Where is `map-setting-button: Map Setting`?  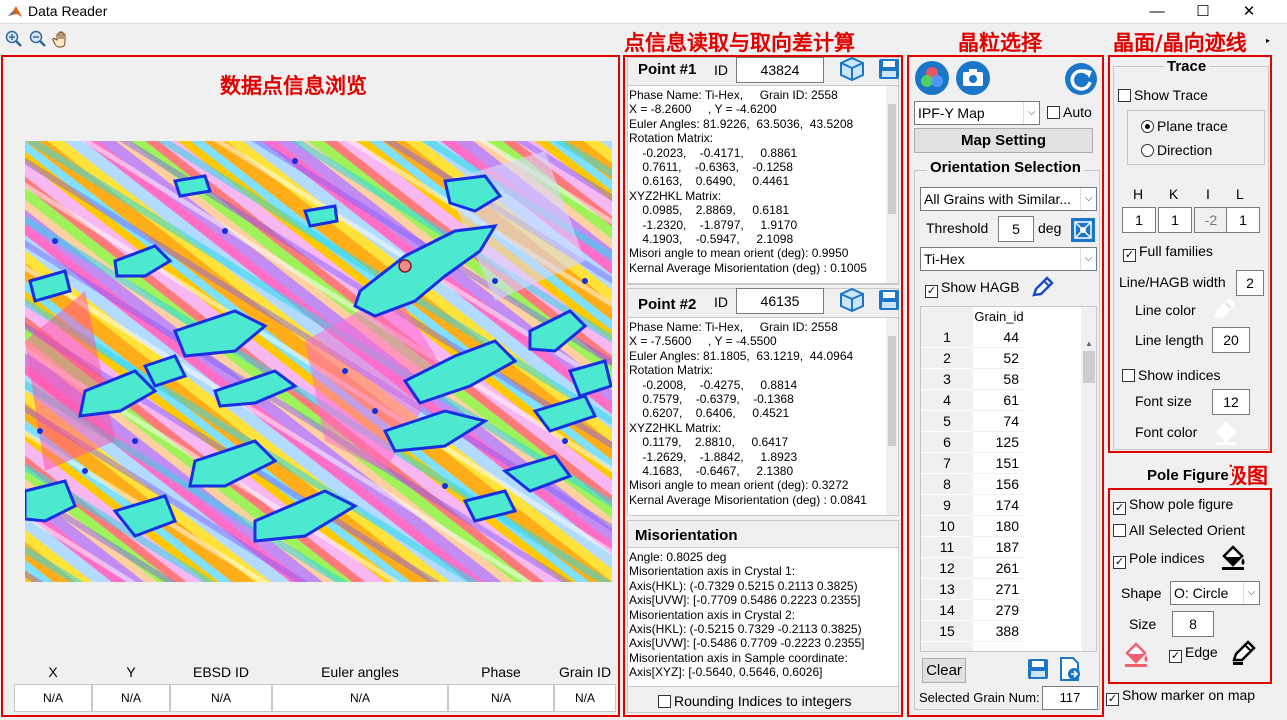 map-setting-button: Map Setting is located at coordinates (1003, 140).